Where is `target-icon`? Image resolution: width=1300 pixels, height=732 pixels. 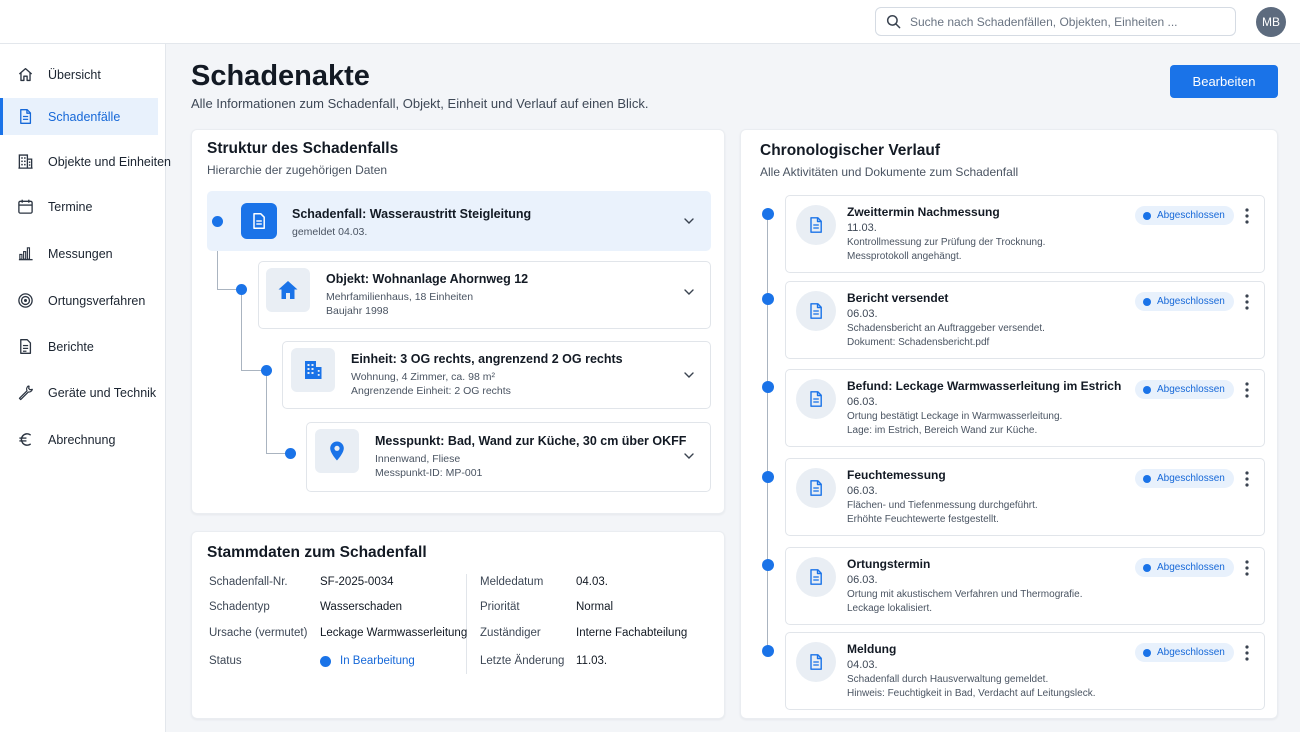
target-icon is located at coordinates (25, 300).